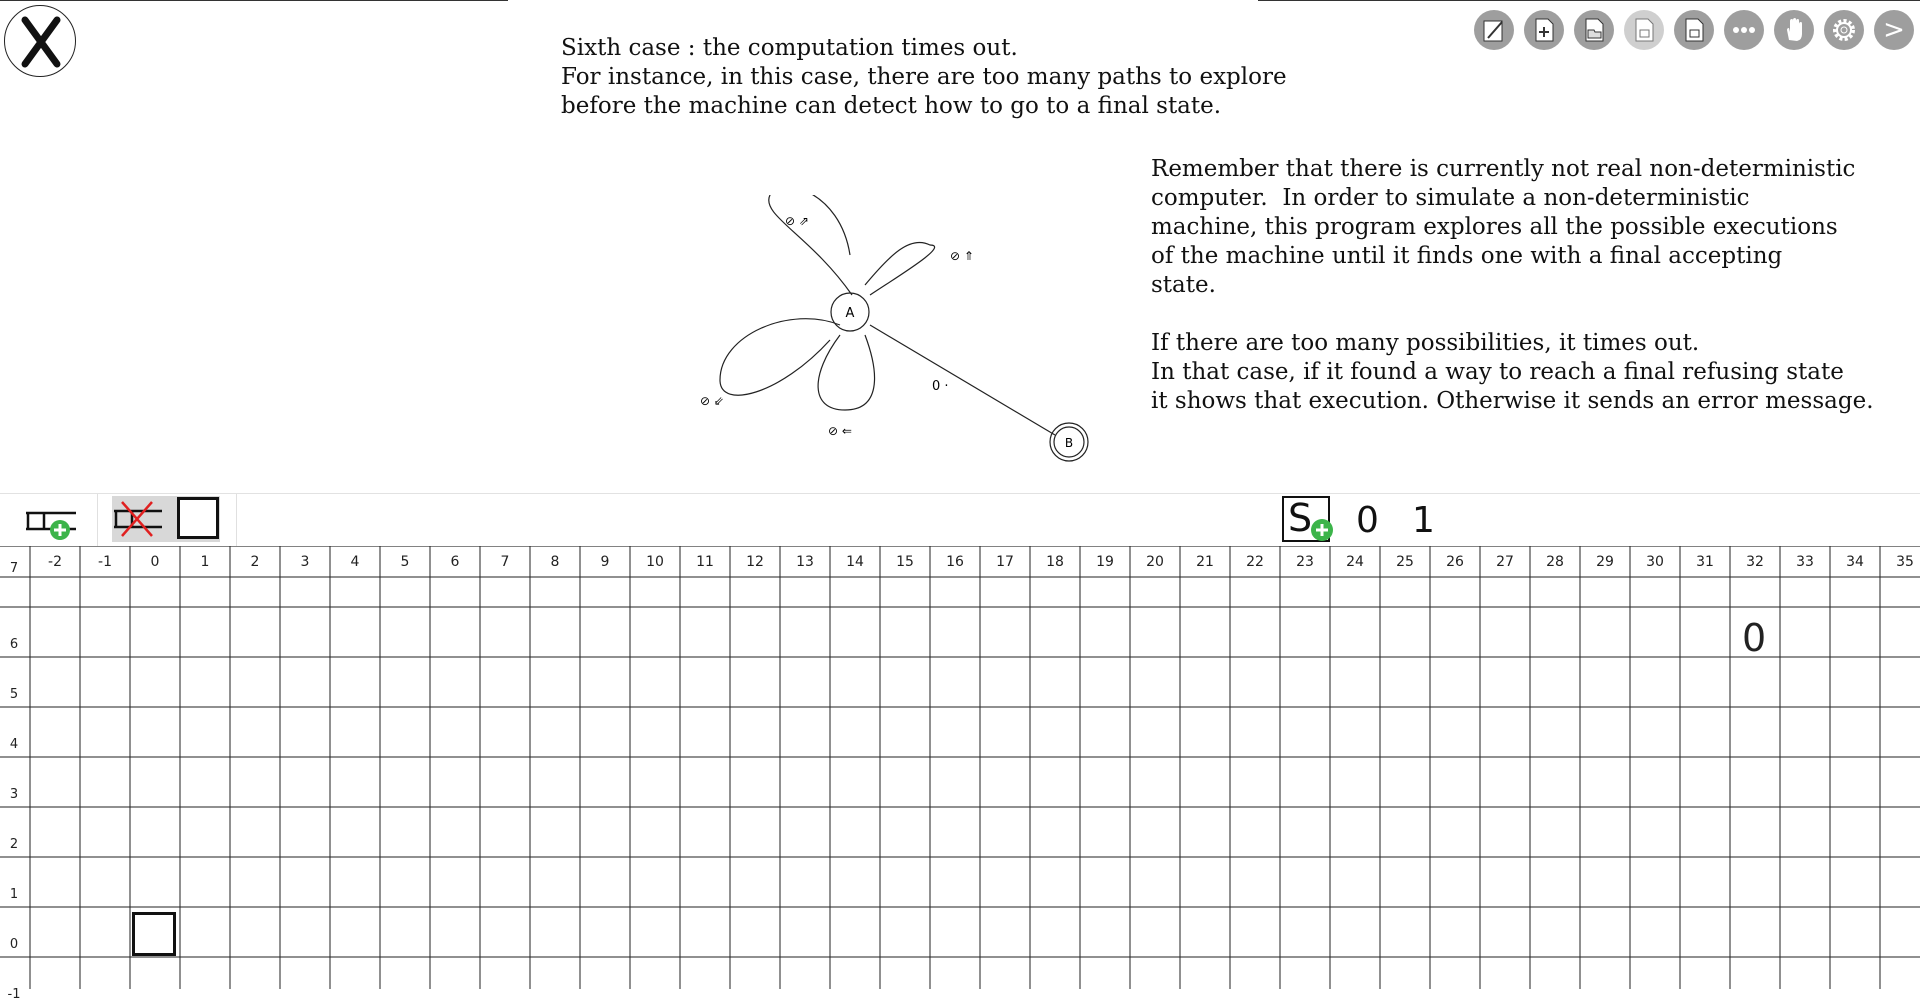 The image size is (1920, 1002). I want to click on column-label: -1, so click(105, 562).